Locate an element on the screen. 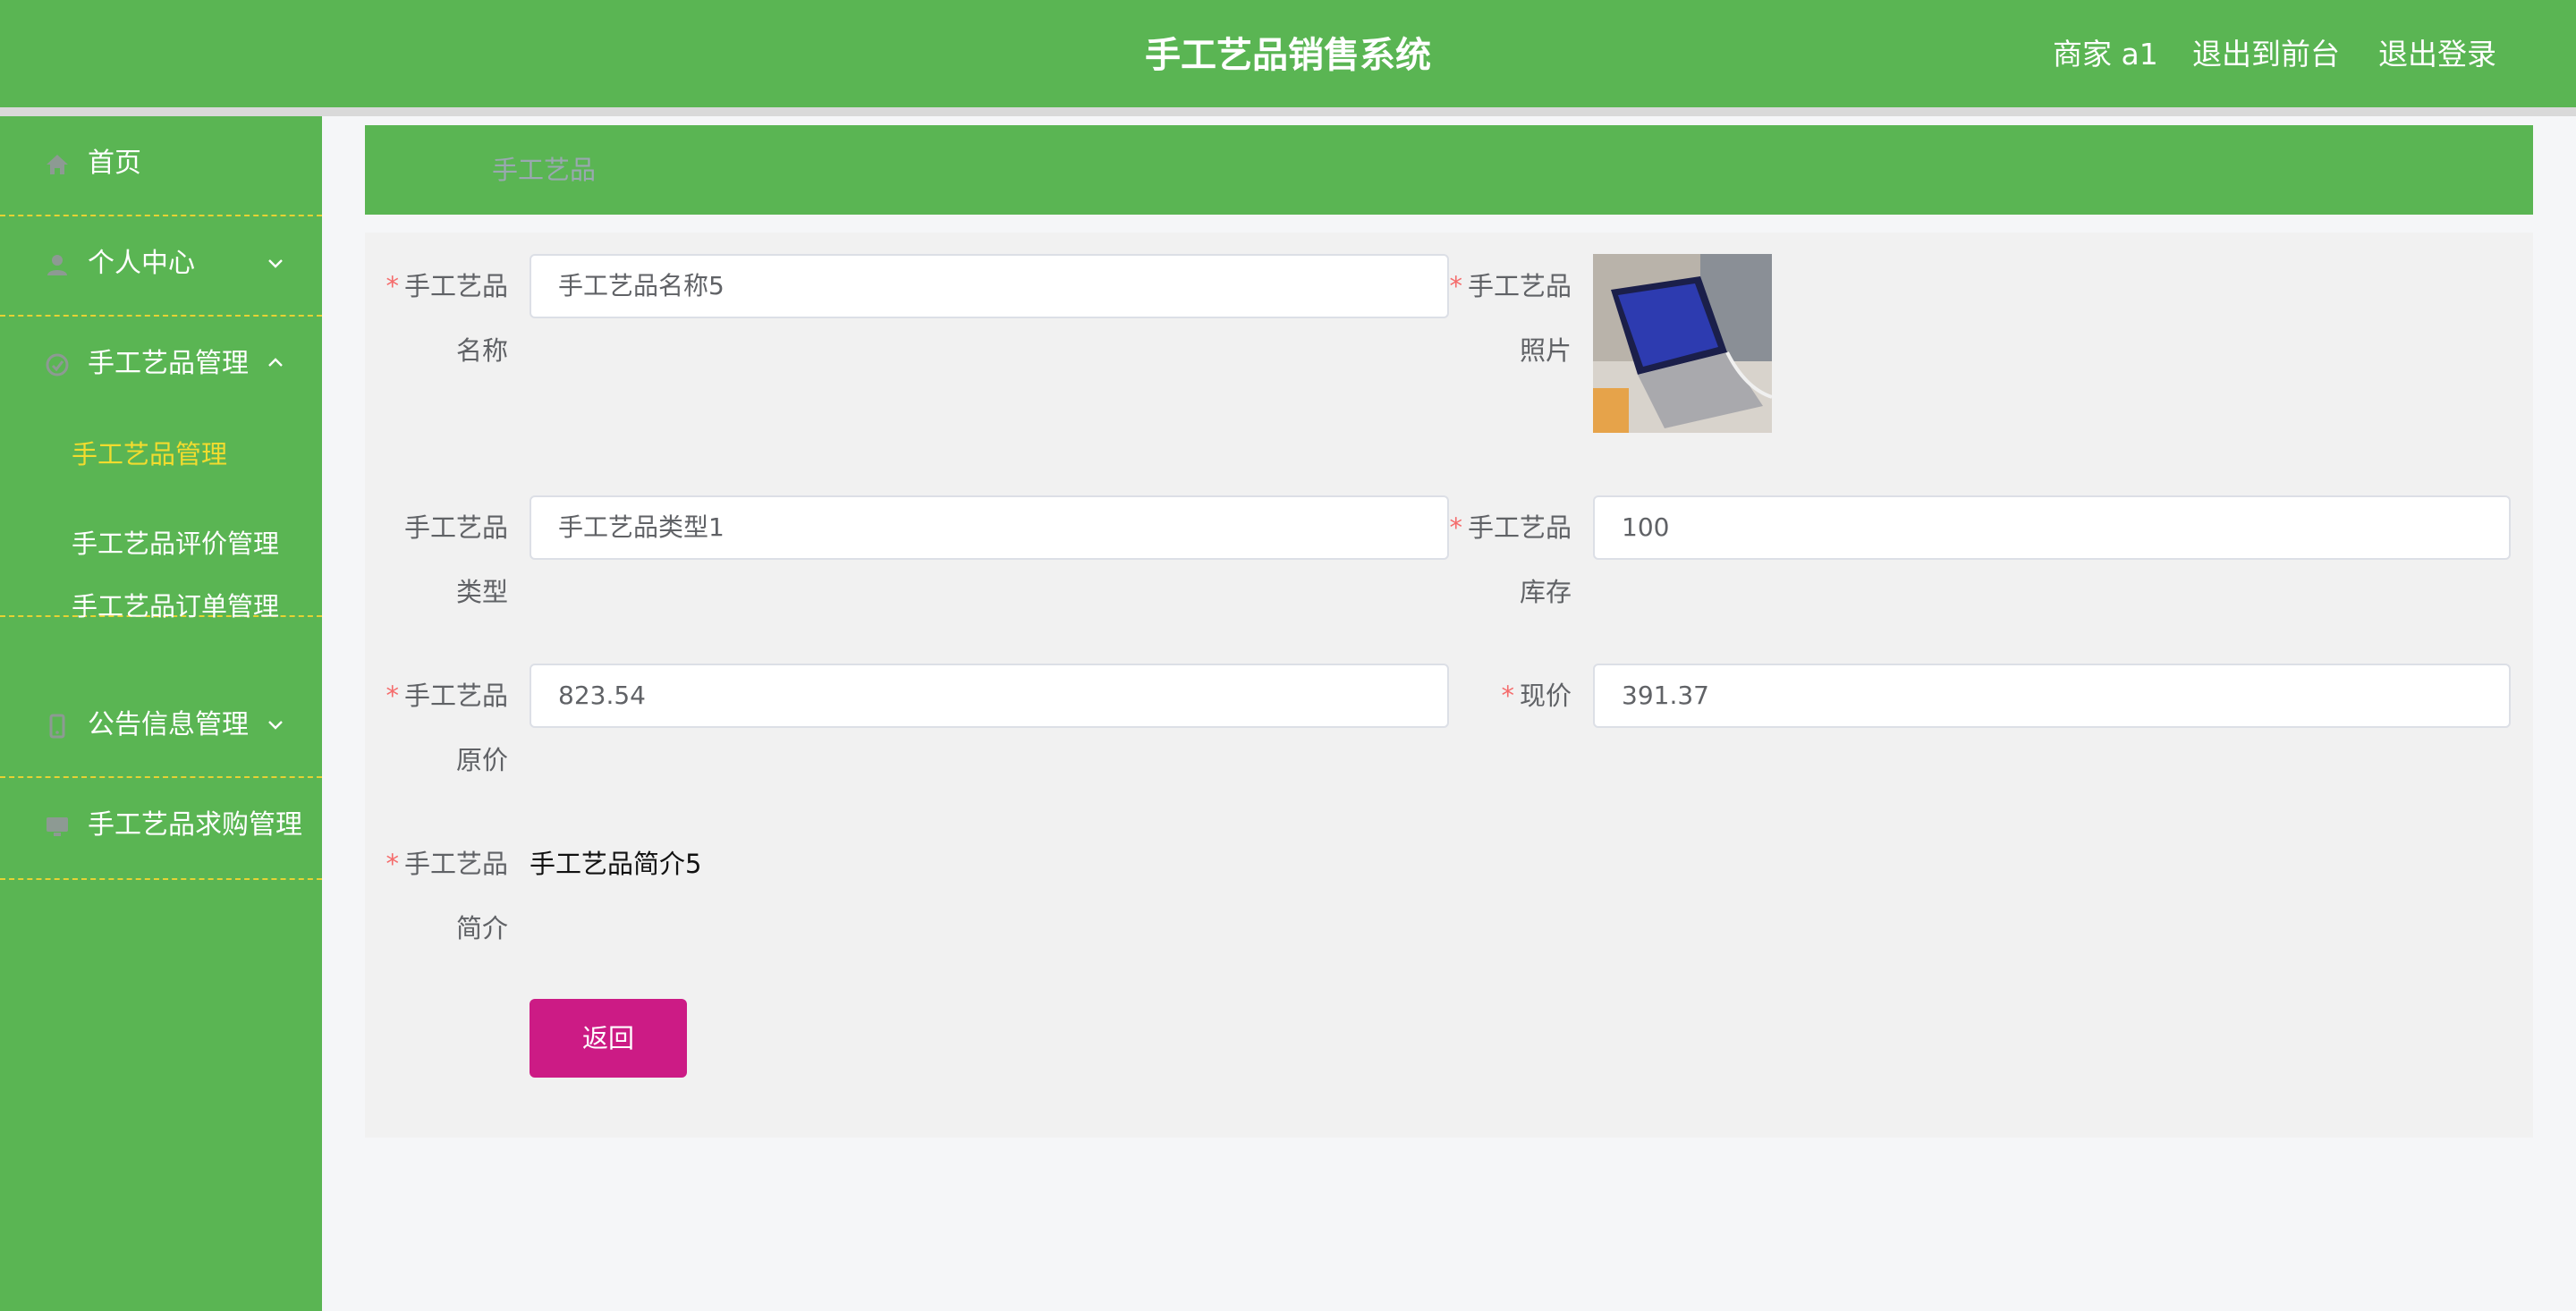 This screenshot has width=2576, height=1311. submenu-item-review-management: 手工艺品评价管理 is located at coordinates (161, 543).